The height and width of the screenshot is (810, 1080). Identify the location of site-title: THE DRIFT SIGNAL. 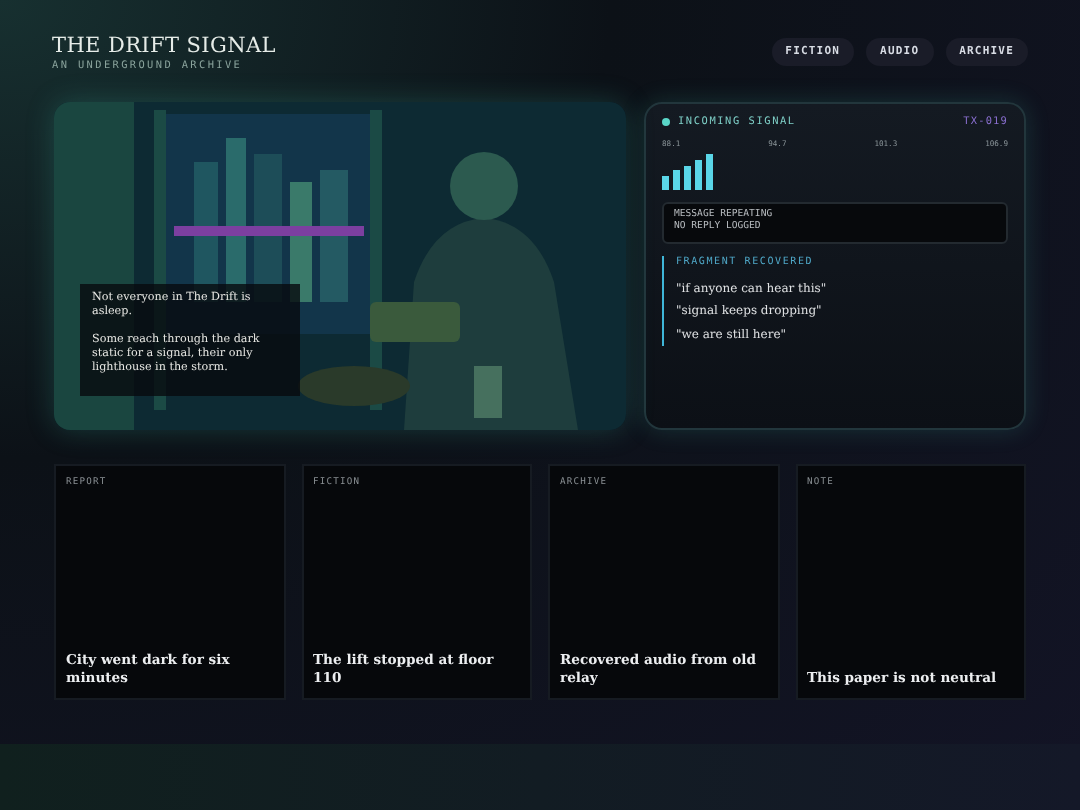
(164, 45).